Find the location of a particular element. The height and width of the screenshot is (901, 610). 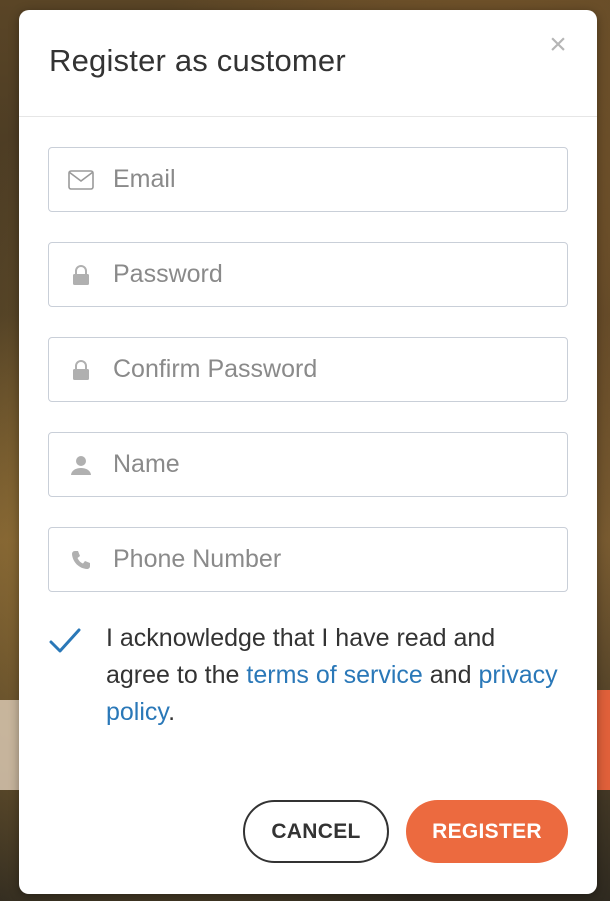

cancel-button: CANCEL is located at coordinates (316, 831).